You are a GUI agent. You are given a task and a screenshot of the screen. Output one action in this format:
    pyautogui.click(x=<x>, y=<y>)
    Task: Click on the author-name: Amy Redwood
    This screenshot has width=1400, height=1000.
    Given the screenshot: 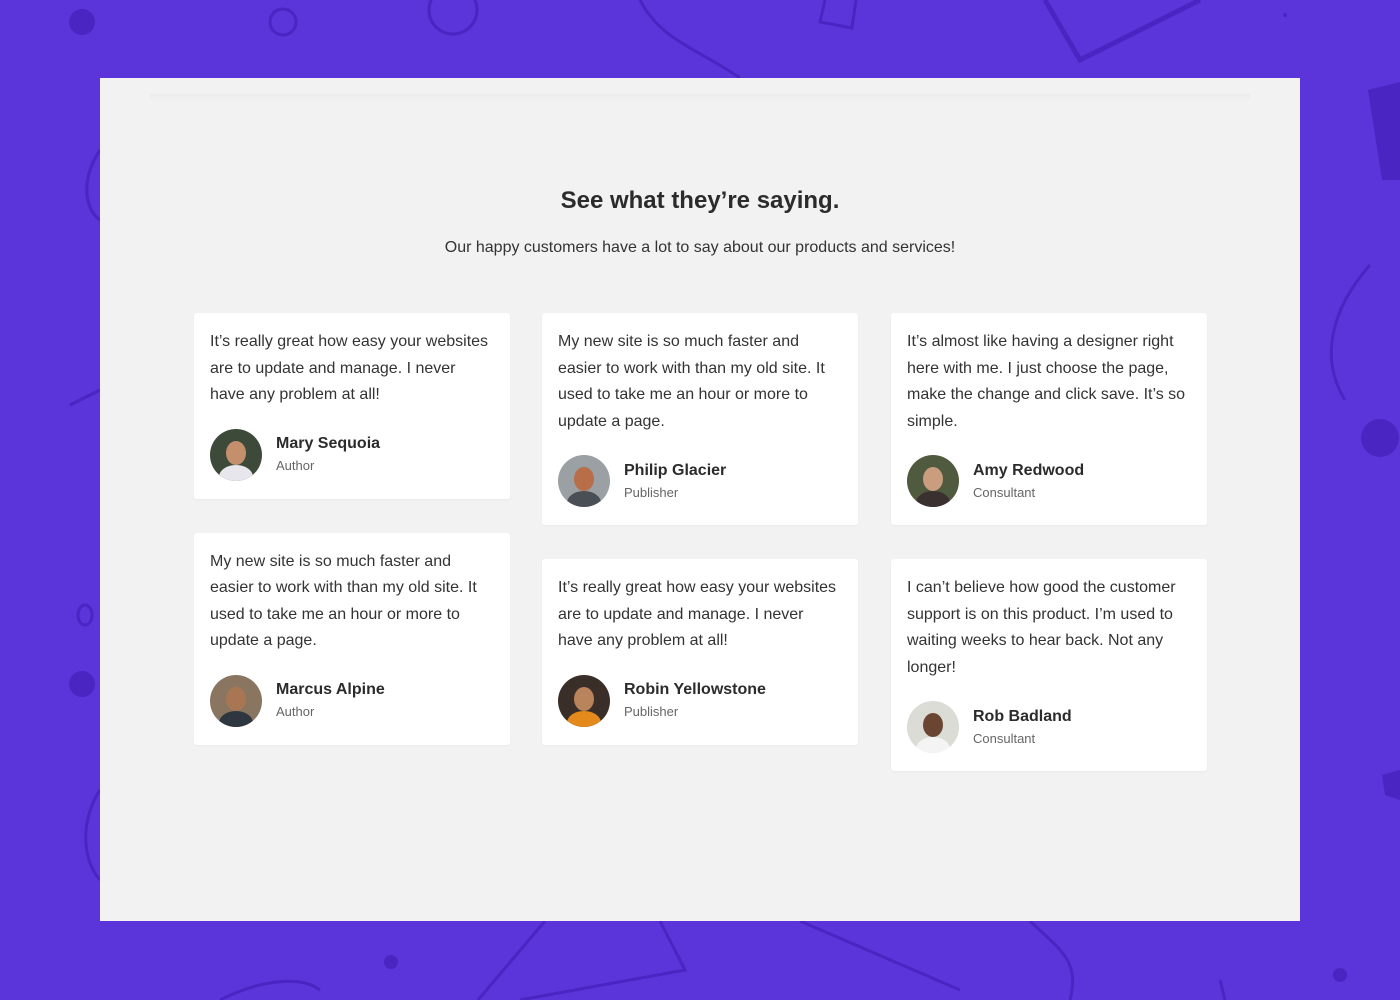 What is the action you would take?
    pyautogui.click(x=1029, y=470)
    